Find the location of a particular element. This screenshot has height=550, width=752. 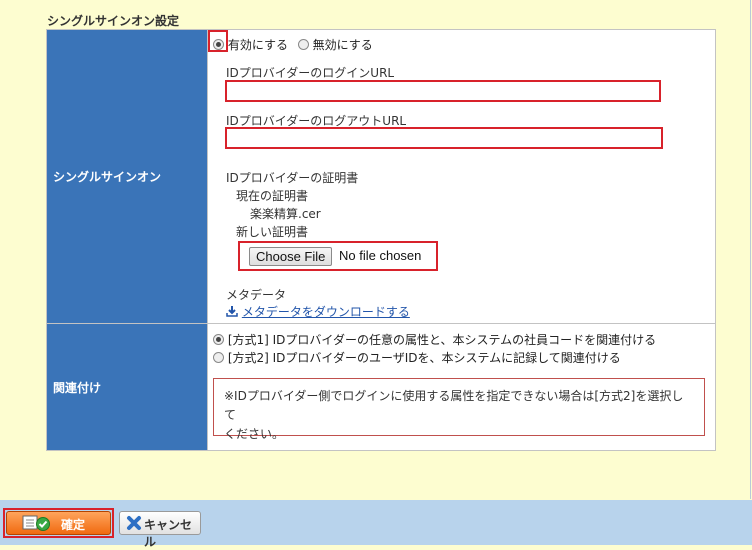

mapping-option2: [方式2] IDプロバイダーのユーザIDを、本システムに記録して関連付ける is located at coordinates (417, 357).